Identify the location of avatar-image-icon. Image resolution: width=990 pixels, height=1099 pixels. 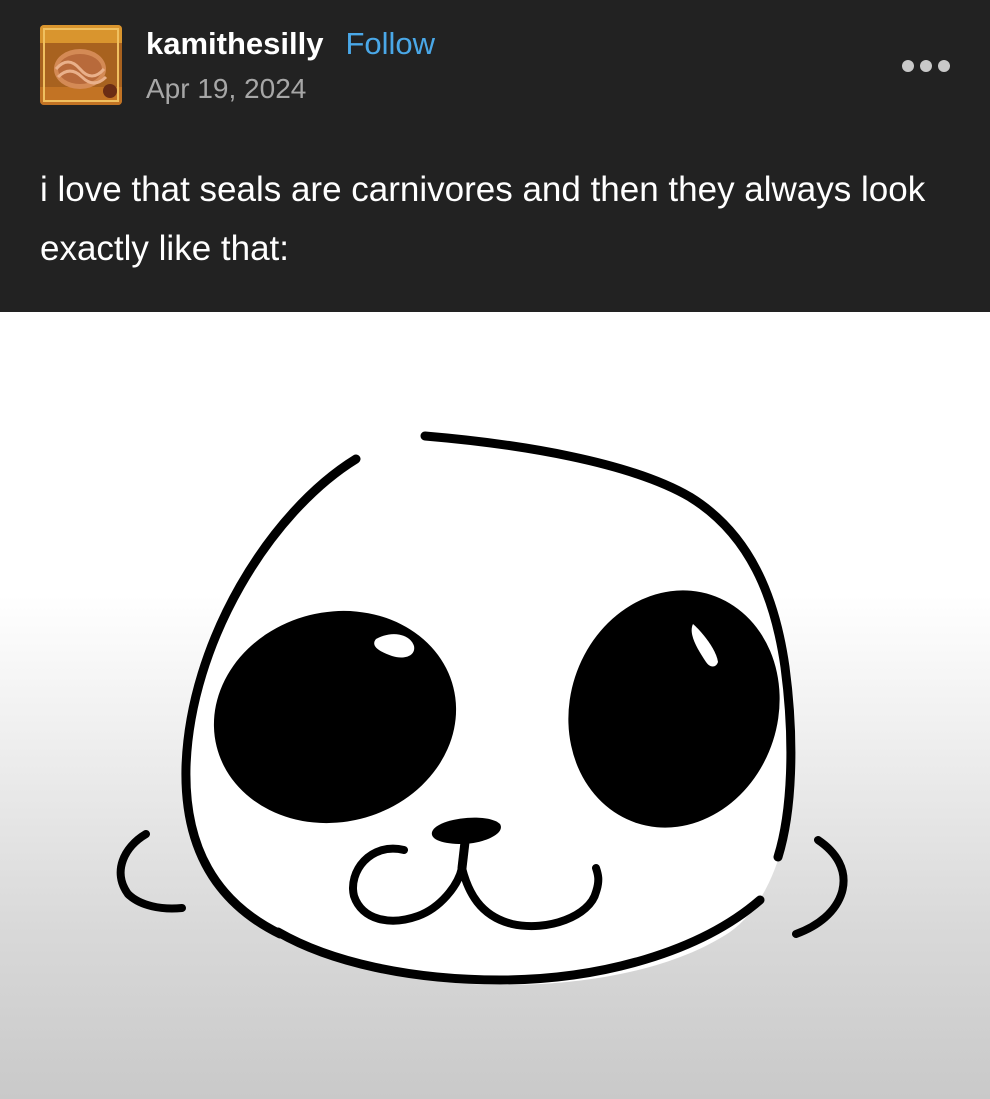
(81, 65).